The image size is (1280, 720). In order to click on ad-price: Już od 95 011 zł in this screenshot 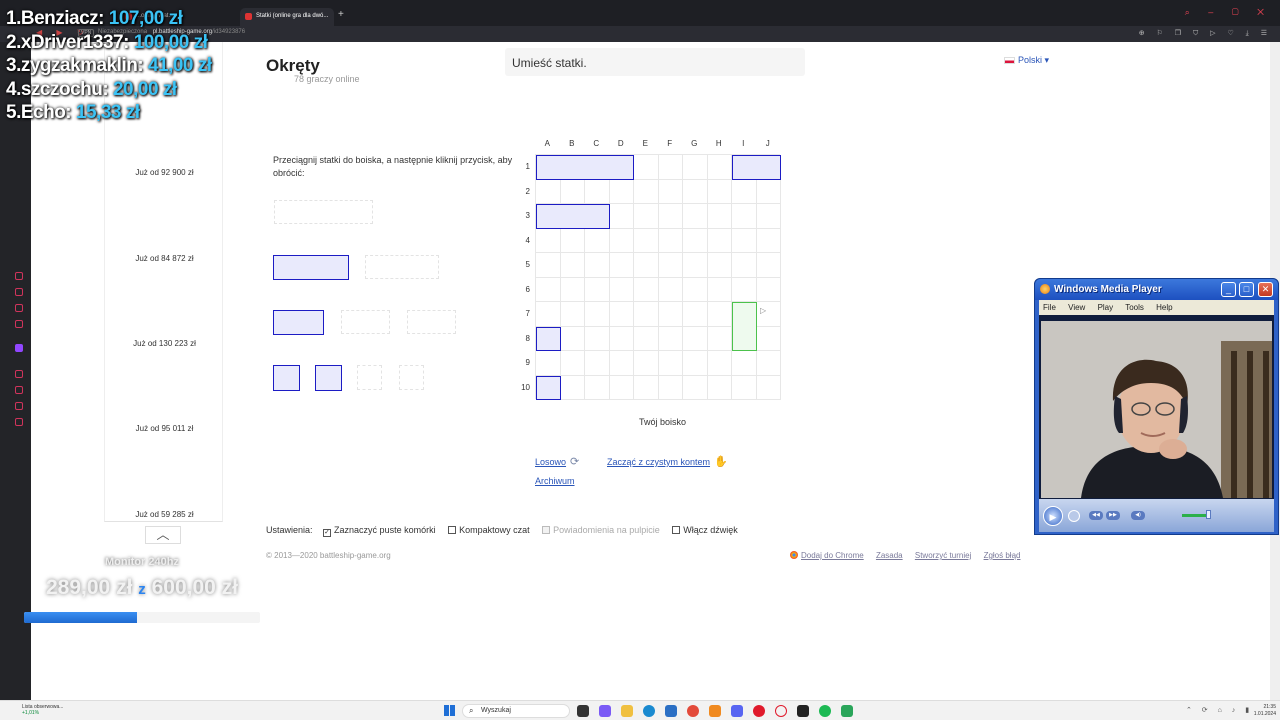, I will do `click(164, 428)`.